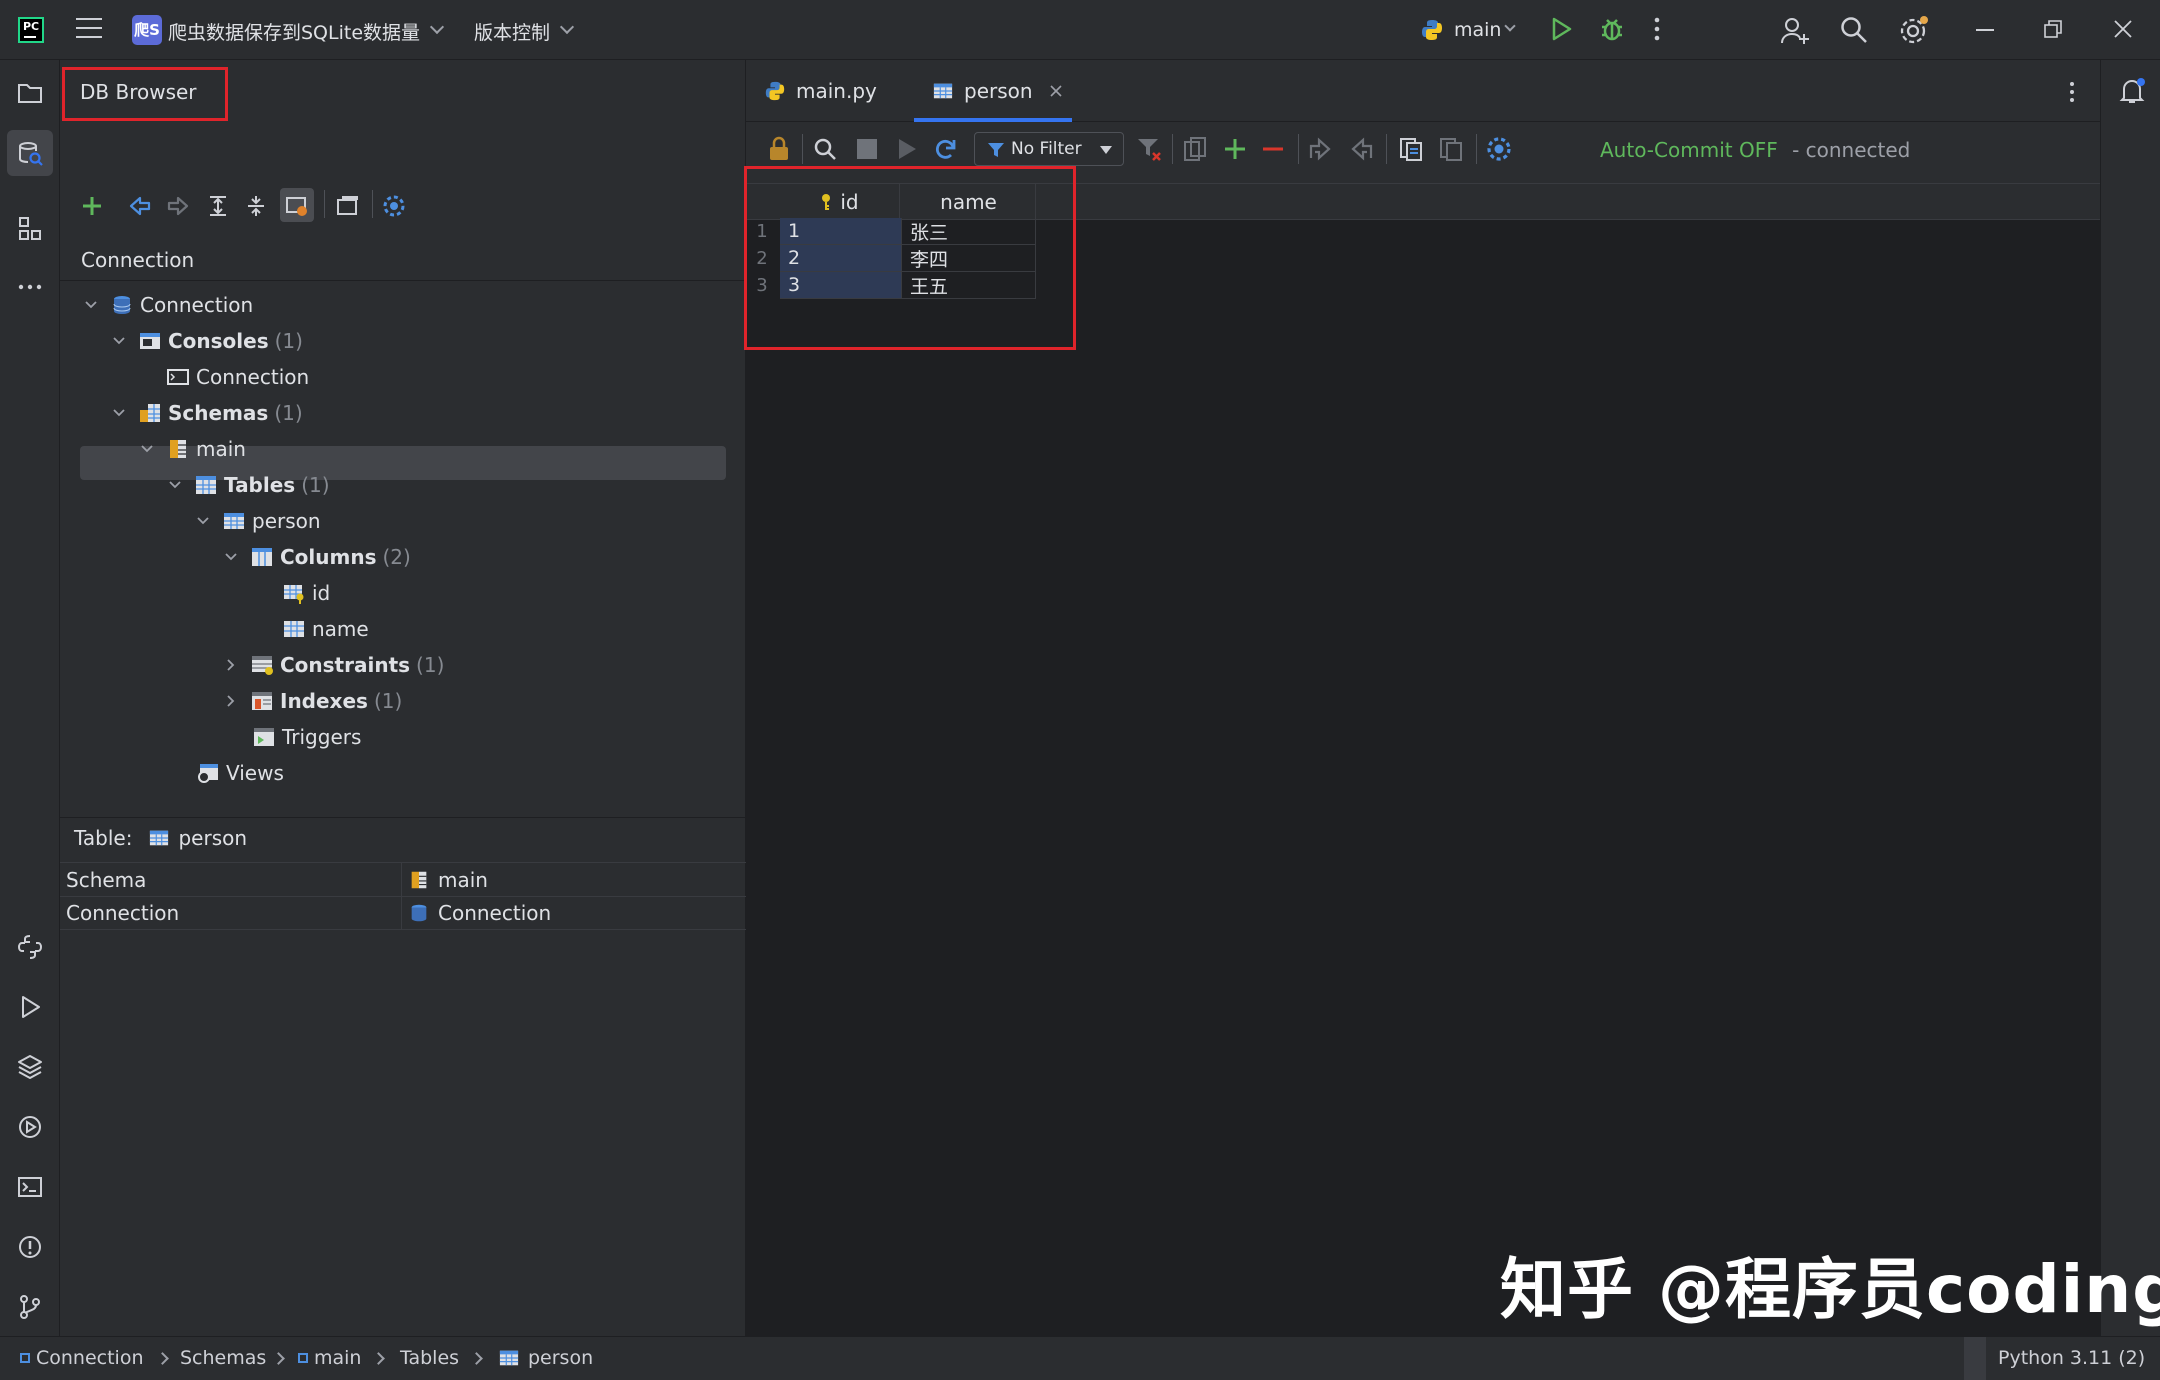  What do you see at coordinates (1914, 30) in the screenshot?
I see `settings-gear-icon` at bounding box center [1914, 30].